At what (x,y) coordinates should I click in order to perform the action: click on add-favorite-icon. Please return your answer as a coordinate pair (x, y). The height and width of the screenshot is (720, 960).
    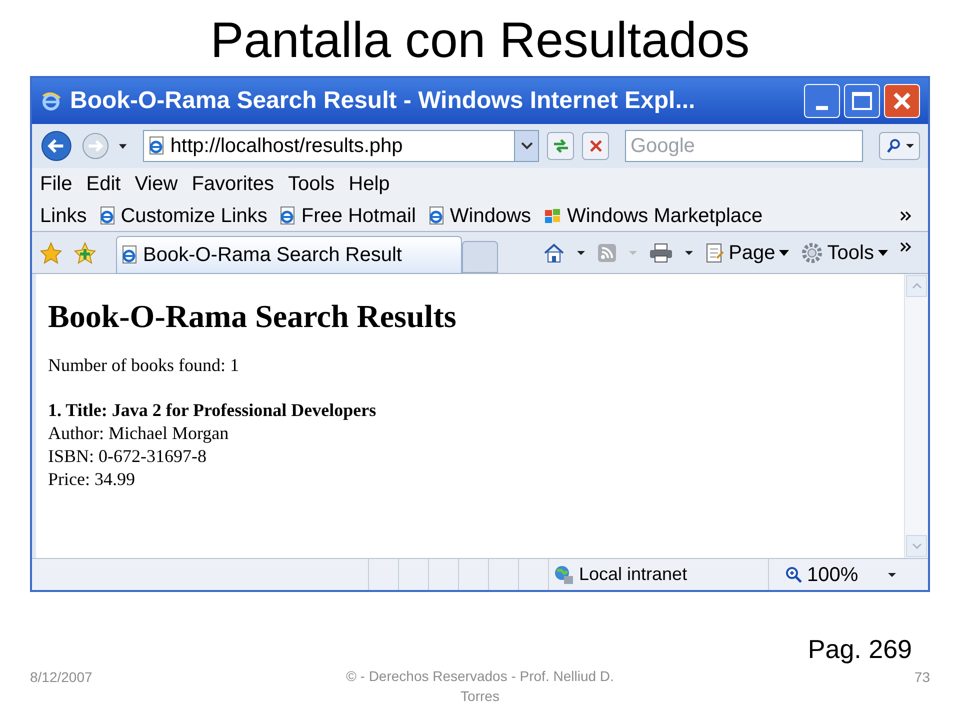
    Looking at the image, I should click on (85, 253).